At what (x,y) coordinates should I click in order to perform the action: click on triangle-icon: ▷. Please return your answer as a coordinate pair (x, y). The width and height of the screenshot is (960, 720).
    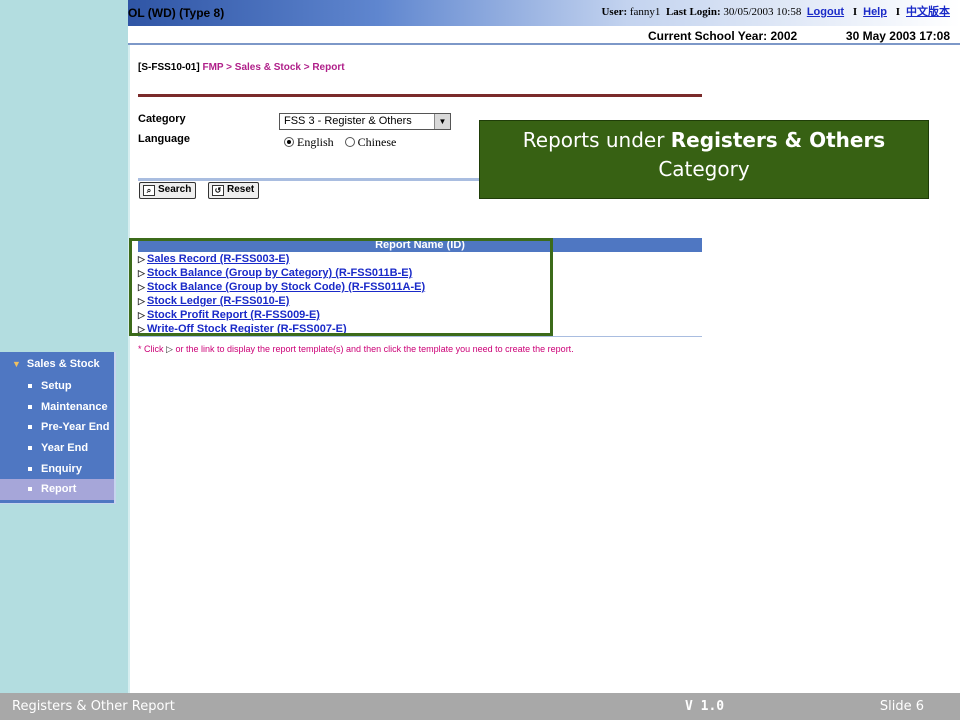
    Looking at the image, I should click on (169, 349).